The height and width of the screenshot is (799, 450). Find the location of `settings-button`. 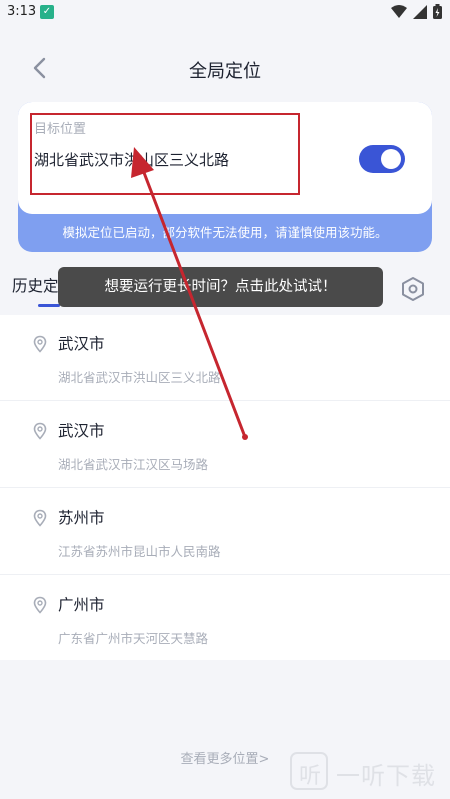

settings-button is located at coordinates (413, 289).